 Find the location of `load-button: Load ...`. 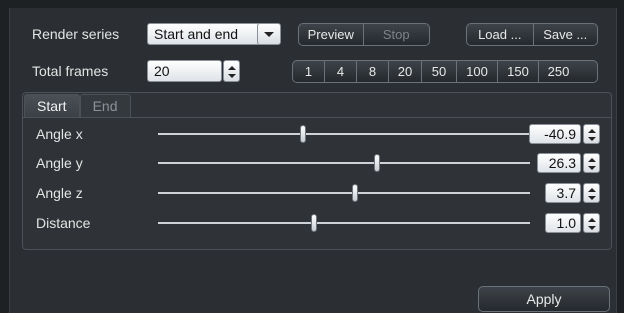

load-button: Load ... is located at coordinates (500, 34).